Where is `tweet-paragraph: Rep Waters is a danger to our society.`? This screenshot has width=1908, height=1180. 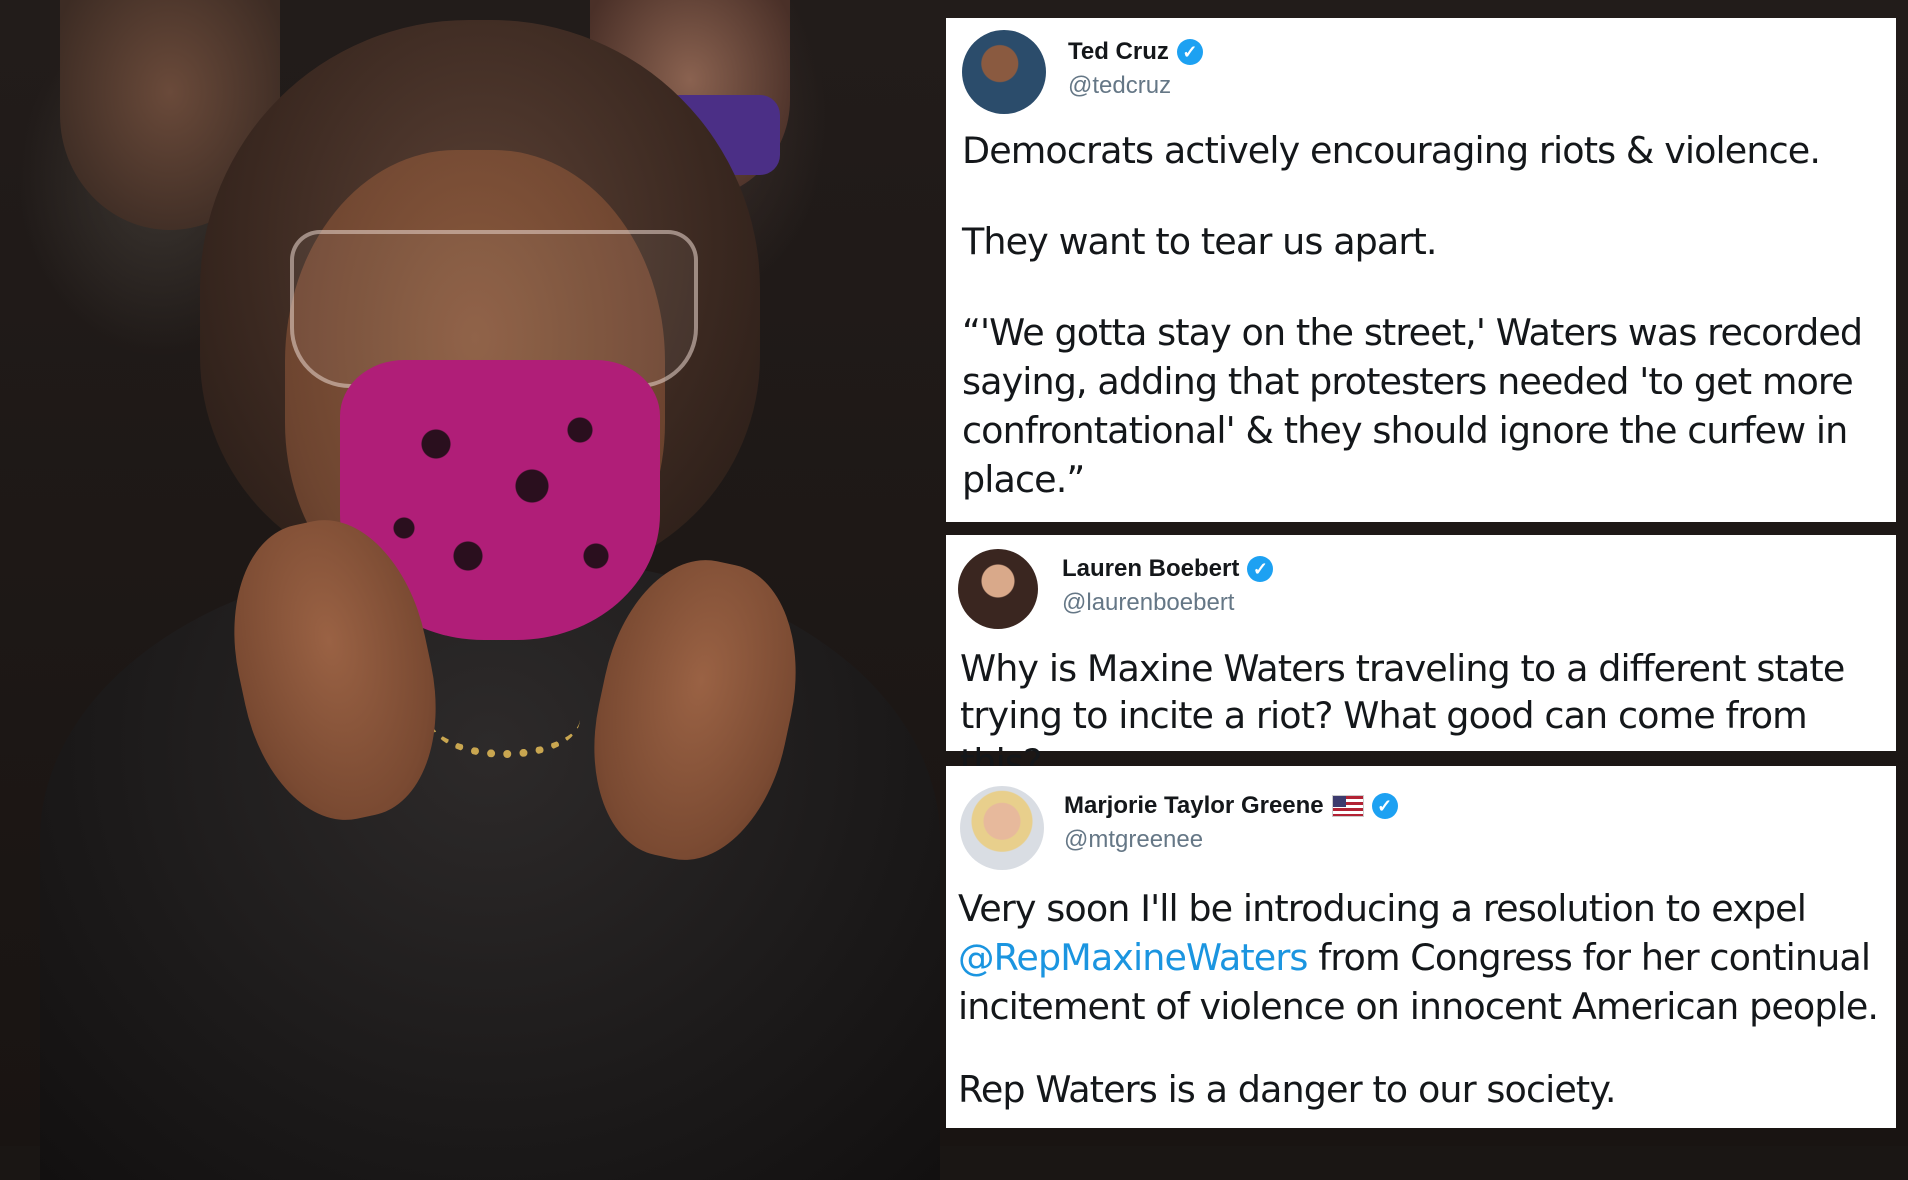 tweet-paragraph: Rep Waters is a danger to our society. is located at coordinates (1287, 1089).